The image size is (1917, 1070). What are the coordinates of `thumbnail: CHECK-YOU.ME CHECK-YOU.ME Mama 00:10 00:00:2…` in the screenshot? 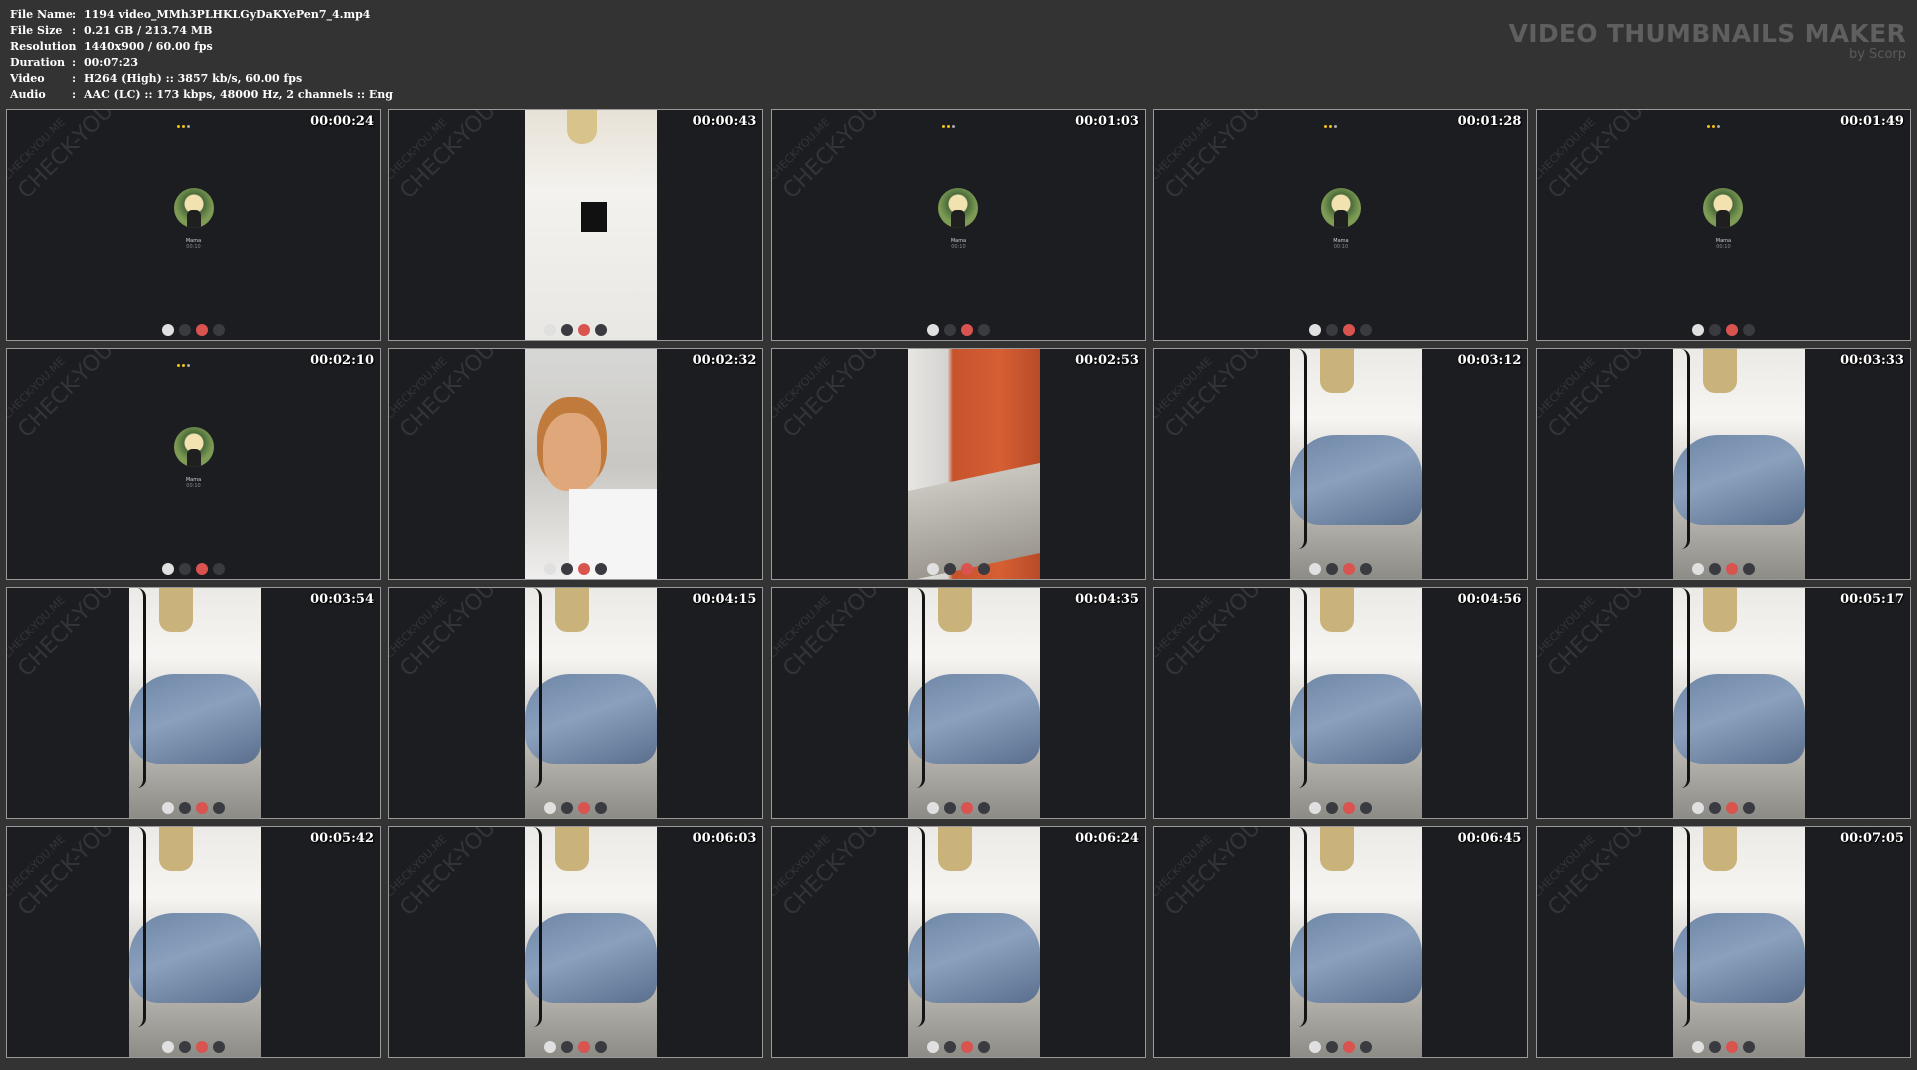 It's located at (193, 225).